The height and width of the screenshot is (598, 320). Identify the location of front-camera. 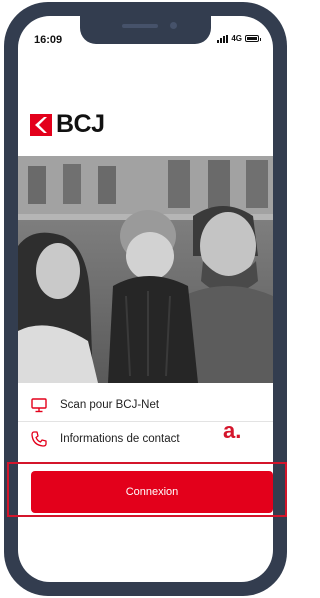
(173, 25).